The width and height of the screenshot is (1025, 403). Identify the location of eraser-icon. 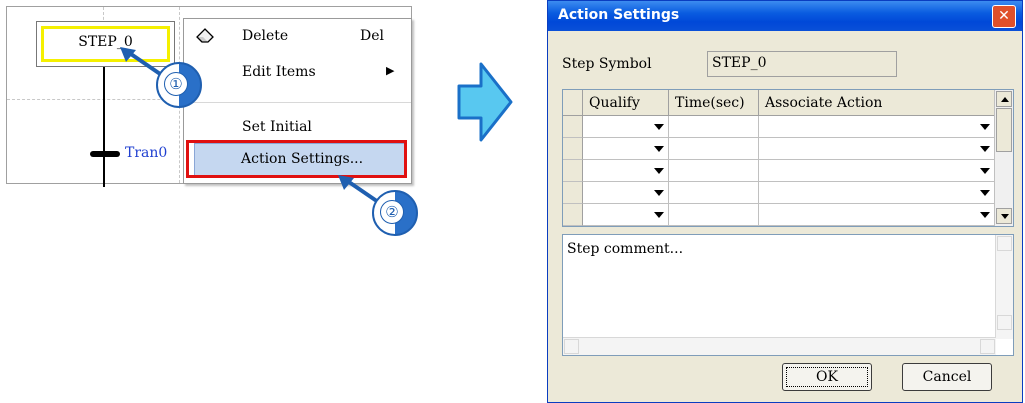
(205, 35).